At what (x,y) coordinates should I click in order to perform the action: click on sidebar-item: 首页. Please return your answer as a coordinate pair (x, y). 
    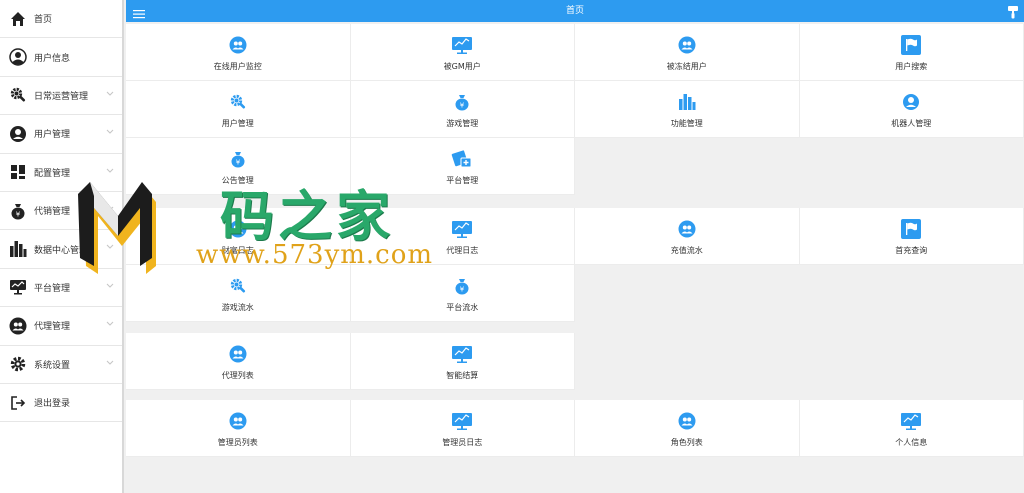
    Looking at the image, I should click on (61, 19).